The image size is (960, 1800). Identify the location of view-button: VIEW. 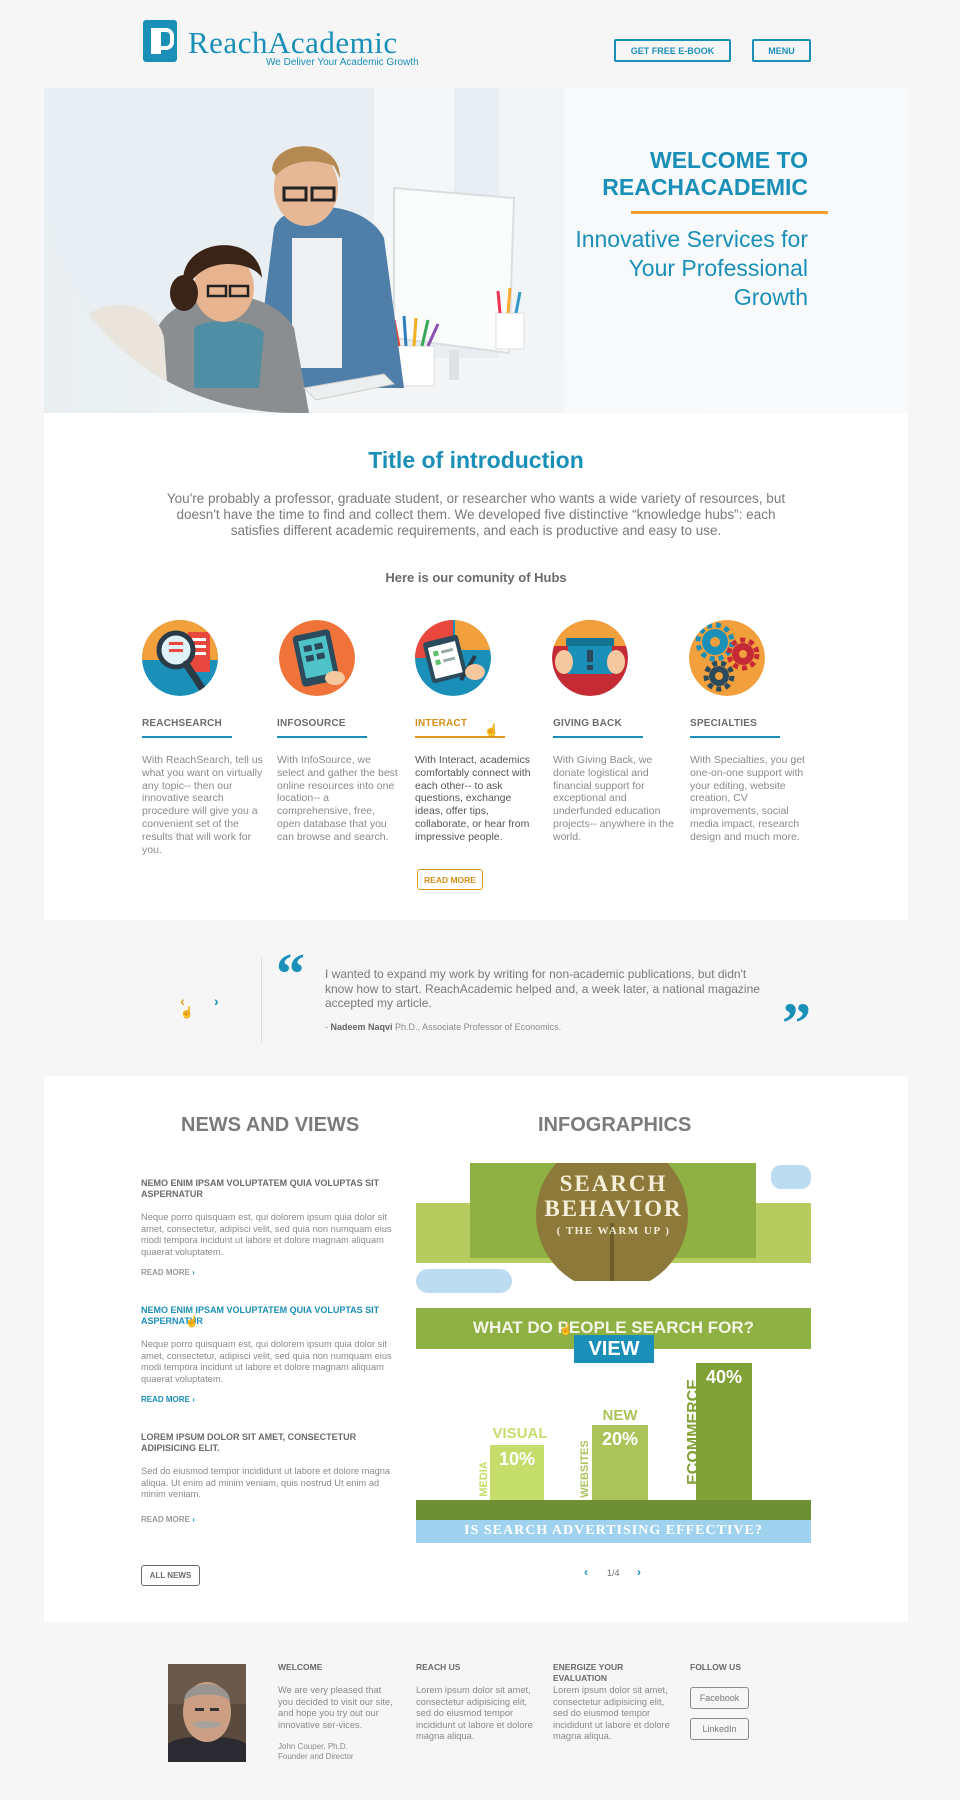
(614, 1349).